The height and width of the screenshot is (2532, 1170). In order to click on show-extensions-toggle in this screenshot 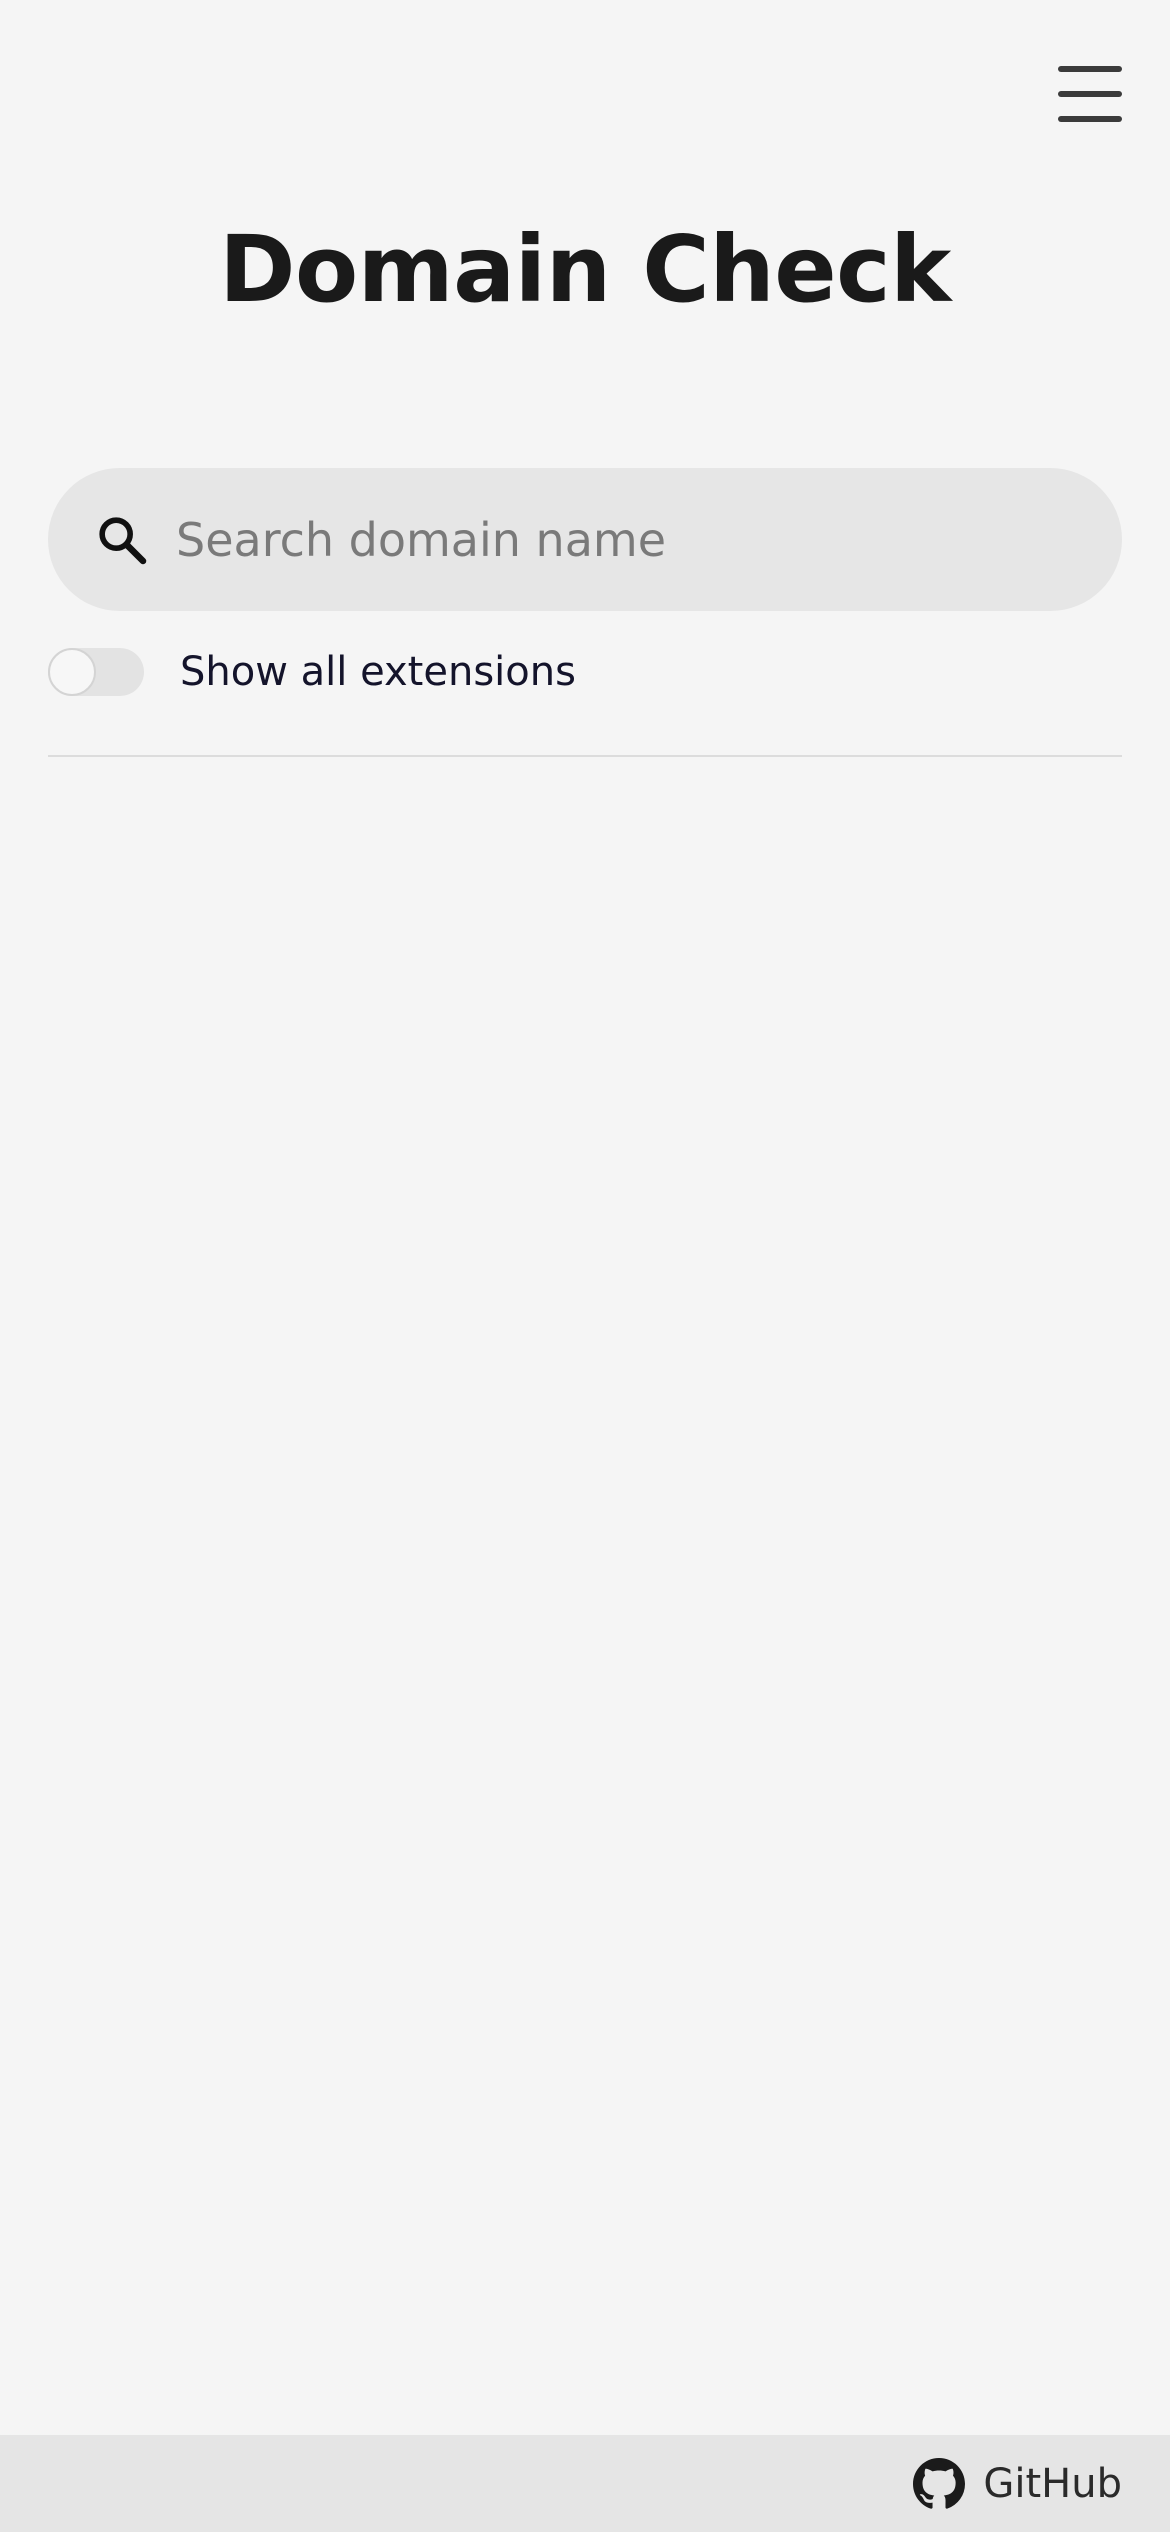, I will do `click(96, 672)`.